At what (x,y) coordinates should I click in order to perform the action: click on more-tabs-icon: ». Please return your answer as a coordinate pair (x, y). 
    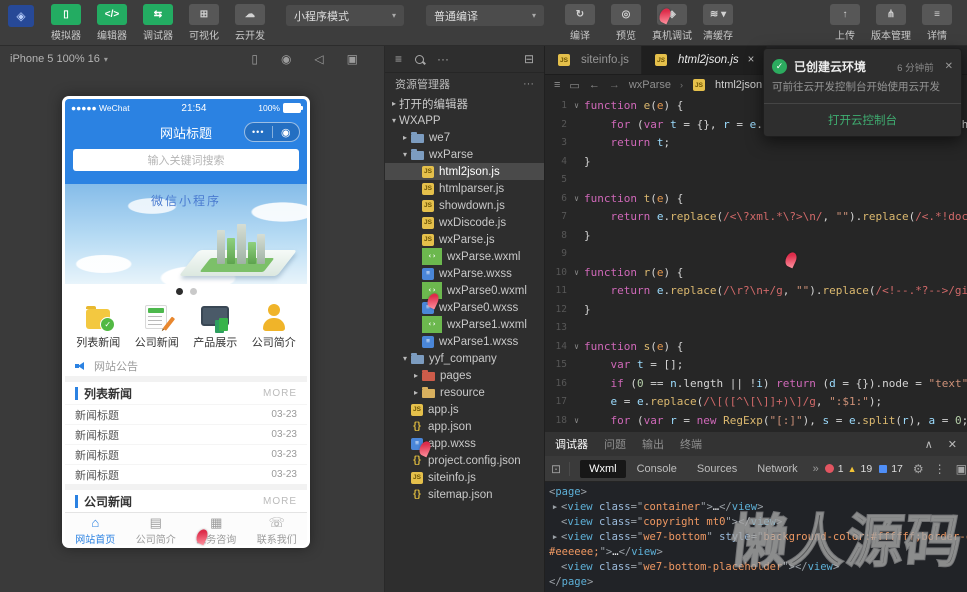
    Looking at the image, I should click on (816, 469).